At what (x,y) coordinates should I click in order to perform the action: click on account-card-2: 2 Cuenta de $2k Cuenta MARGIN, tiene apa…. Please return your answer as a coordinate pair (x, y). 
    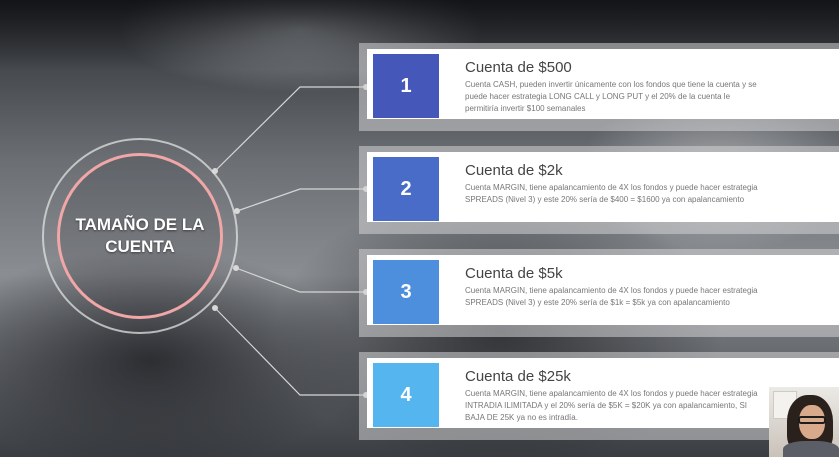
    Looking at the image, I should click on (599, 190).